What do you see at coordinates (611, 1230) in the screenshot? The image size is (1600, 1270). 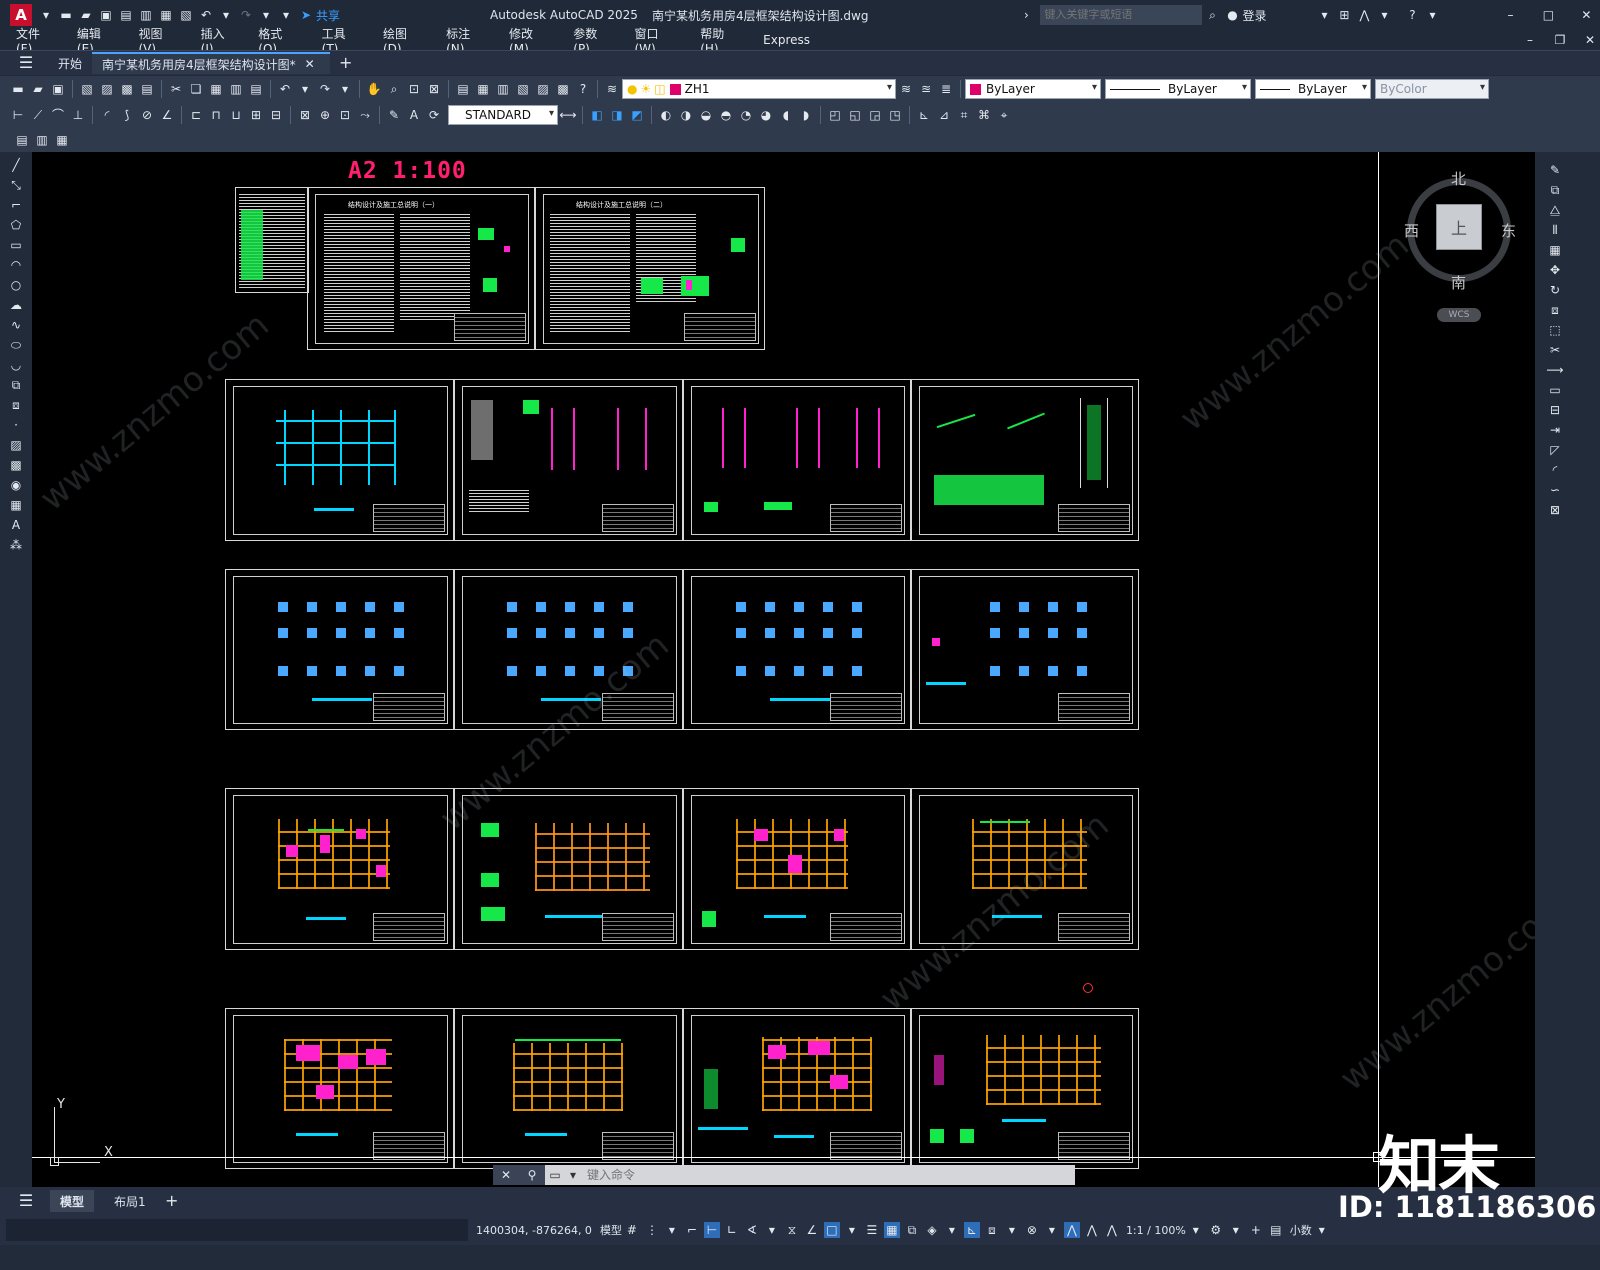 I see `model-space-button: 模型` at bounding box center [611, 1230].